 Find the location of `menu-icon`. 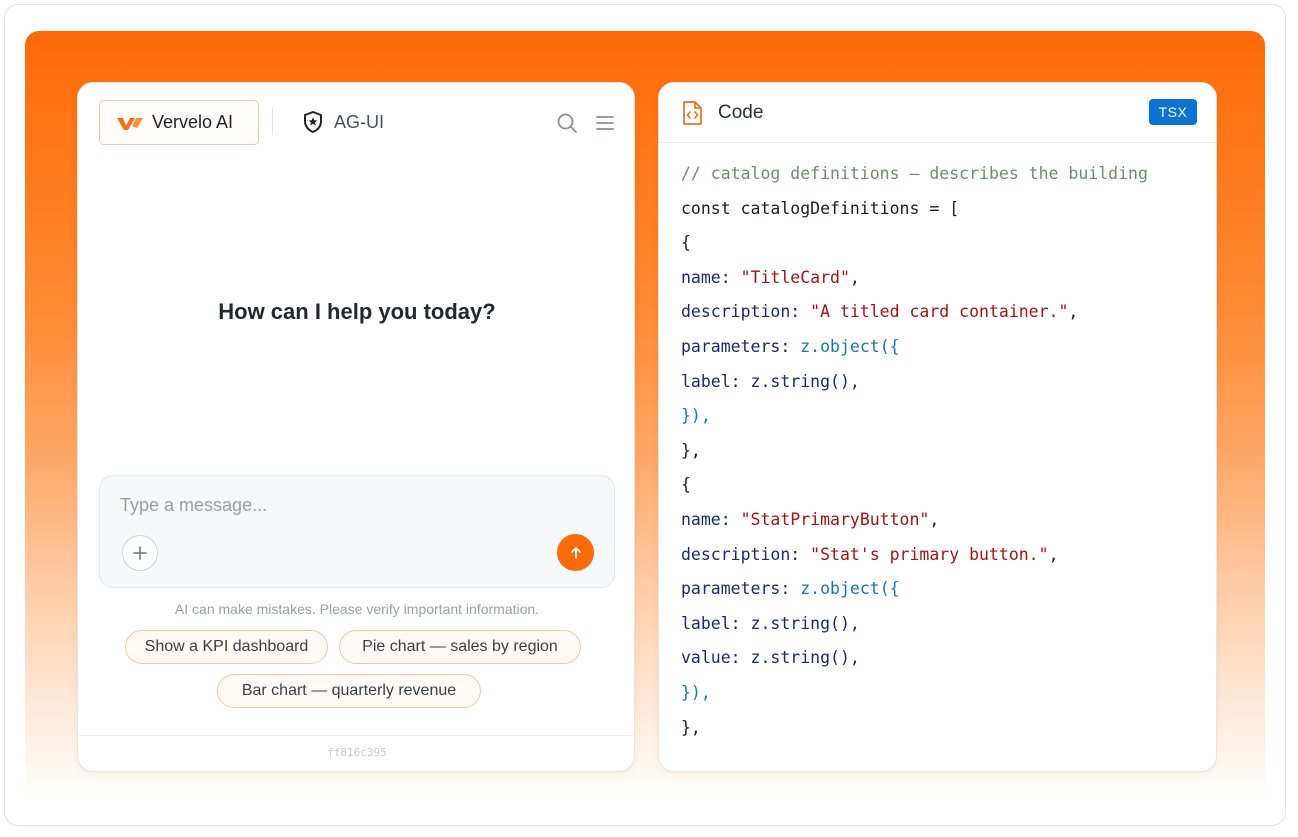

menu-icon is located at coordinates (605, 123).